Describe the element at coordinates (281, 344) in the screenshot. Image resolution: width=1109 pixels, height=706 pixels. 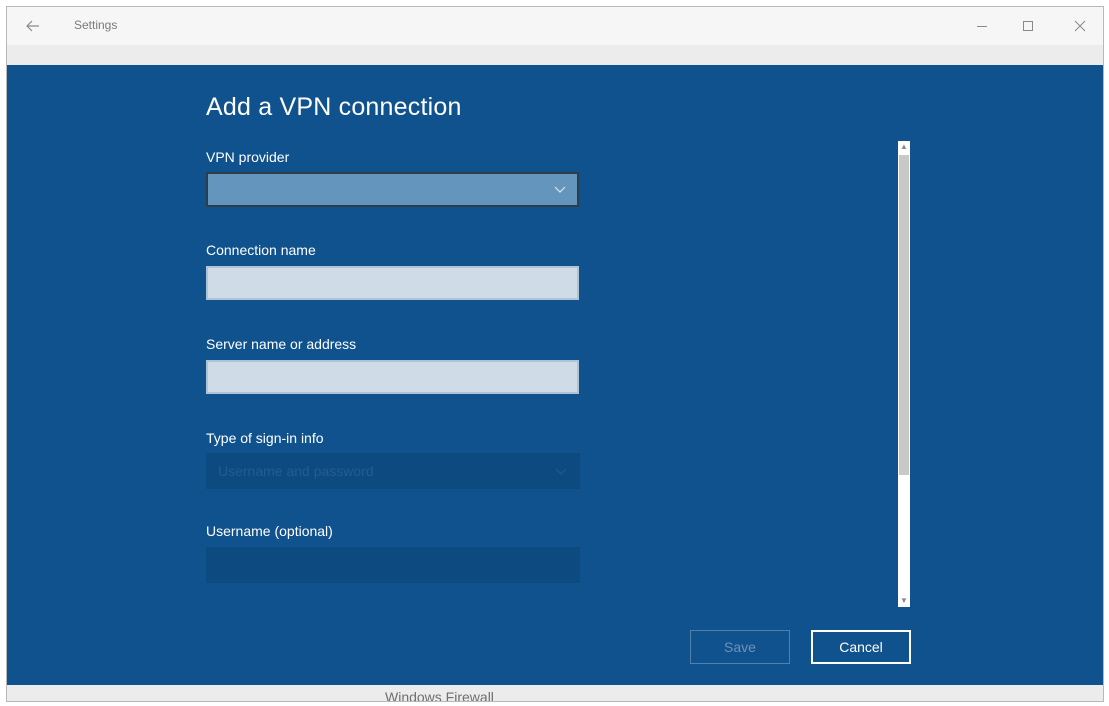
I see `server-address-label: Server name or address` at that location.